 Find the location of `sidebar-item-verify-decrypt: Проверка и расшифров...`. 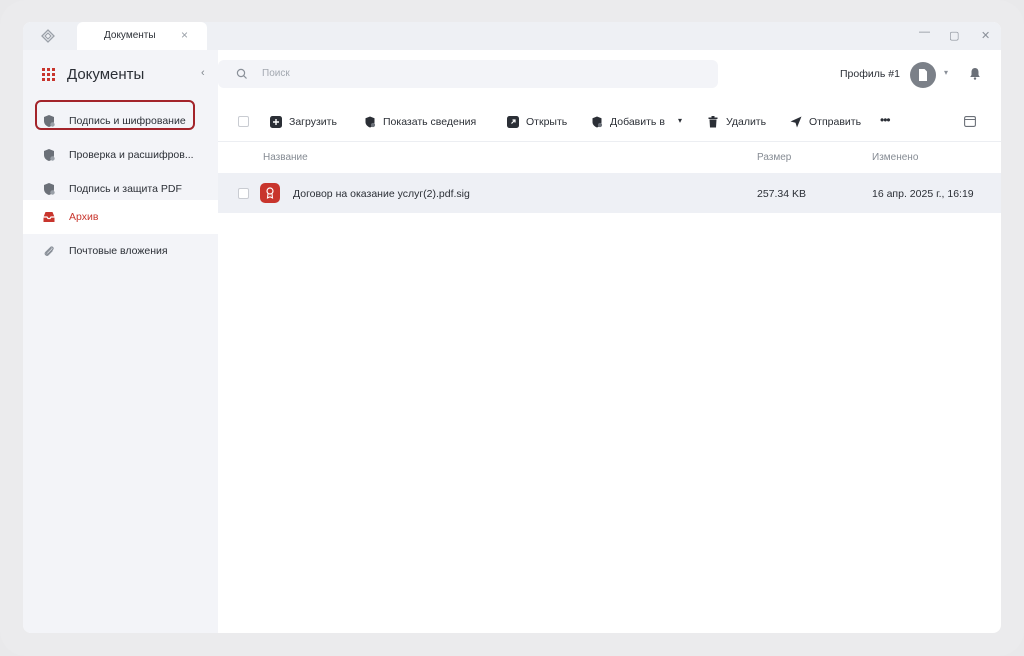

sidebar-item-verify-decrypt: Проверка и расшифров... is located at coordinates (120, 155).